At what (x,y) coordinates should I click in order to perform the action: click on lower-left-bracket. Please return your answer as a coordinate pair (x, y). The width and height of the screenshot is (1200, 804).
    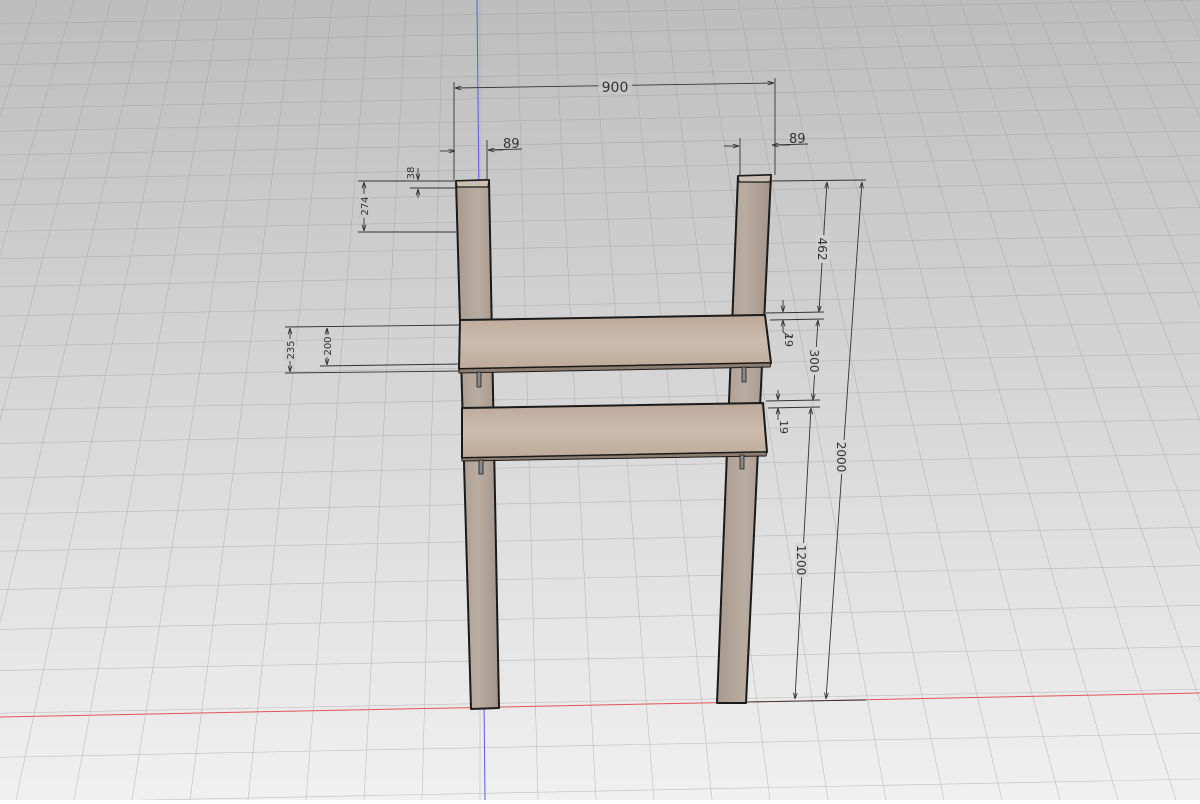
    Looking at the image, I should click on (481, 467).